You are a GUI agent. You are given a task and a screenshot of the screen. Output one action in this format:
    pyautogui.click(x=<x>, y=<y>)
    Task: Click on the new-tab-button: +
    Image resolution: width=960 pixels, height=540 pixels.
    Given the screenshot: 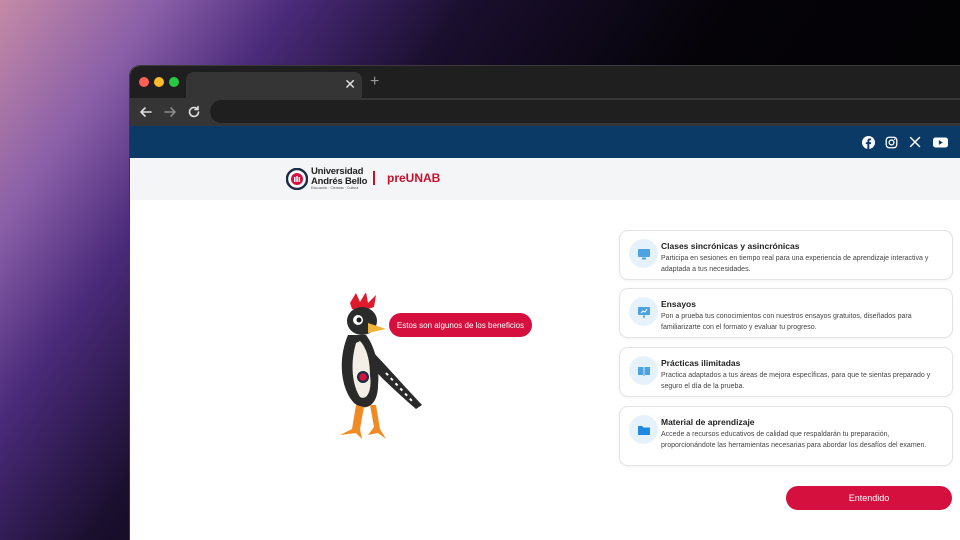 What is the action you would take?
    pyautogui.click(x=374, y=82)
    